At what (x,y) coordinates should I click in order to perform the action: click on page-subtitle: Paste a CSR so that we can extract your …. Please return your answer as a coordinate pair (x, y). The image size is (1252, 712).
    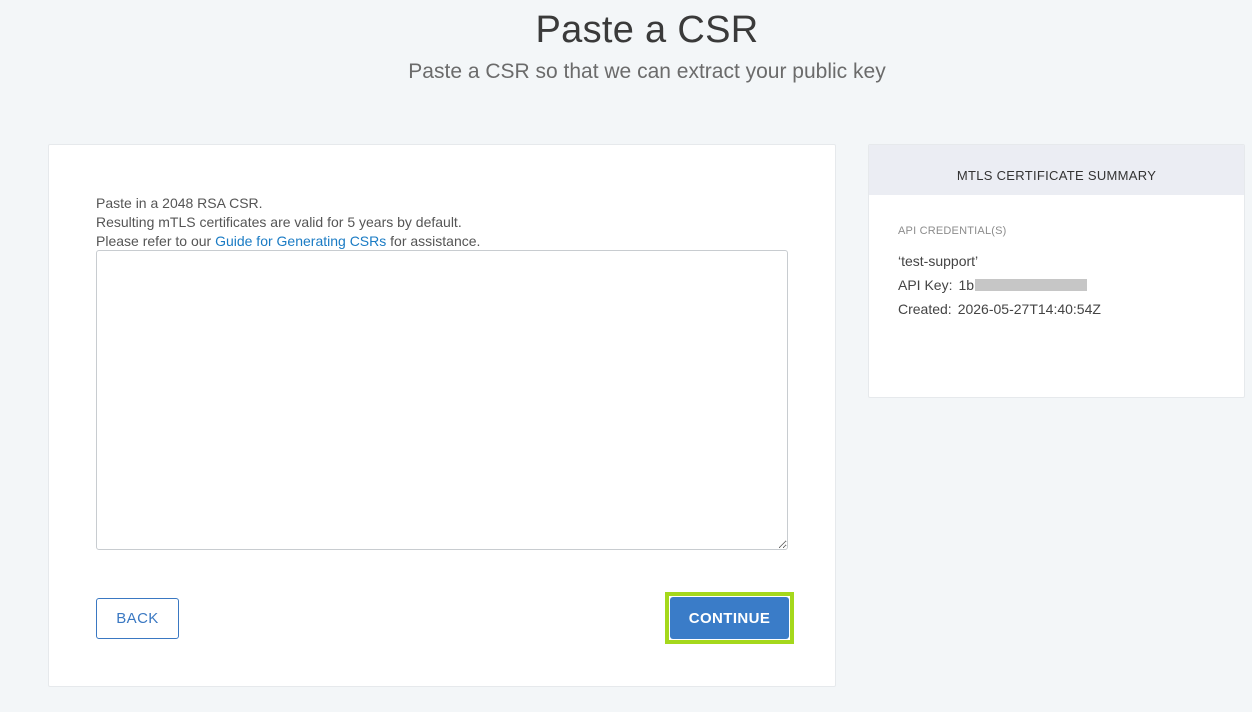
    Looking at the image, I should click on (647, 71).